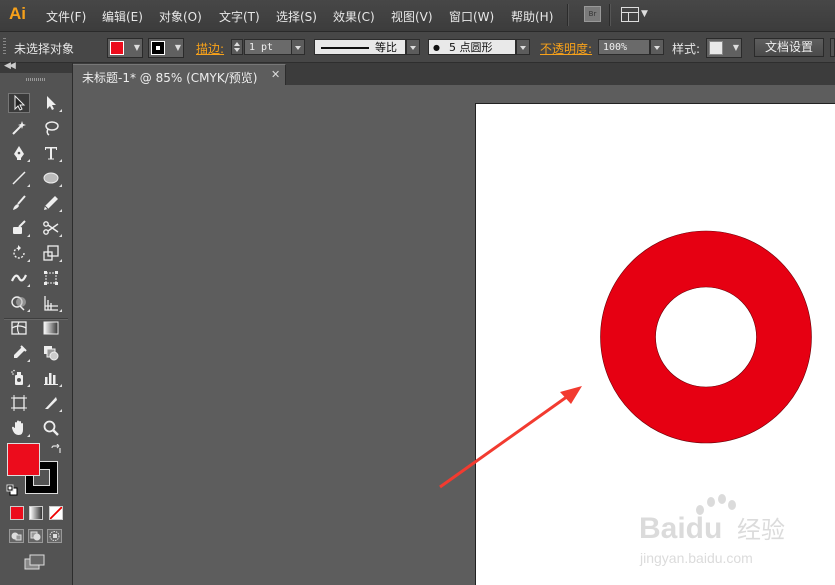 The height and width of the screenshot is (585, 835). Describe the element at coordinates (412, 16) in the screenshot. I see `menu-view: 视图(V)` at that location.